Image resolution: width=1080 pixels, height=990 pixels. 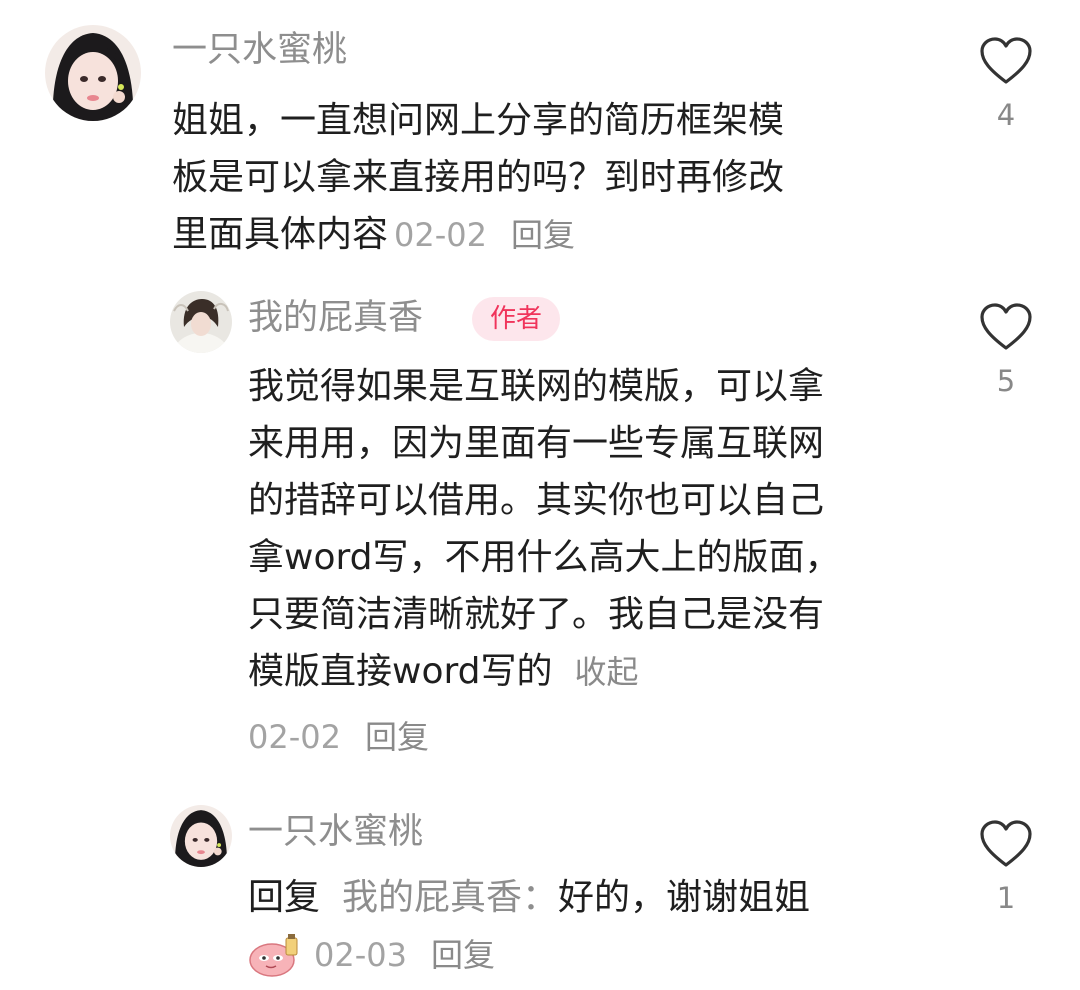 I want to click on comment-date: 02-03, so click(x=360, y=955).